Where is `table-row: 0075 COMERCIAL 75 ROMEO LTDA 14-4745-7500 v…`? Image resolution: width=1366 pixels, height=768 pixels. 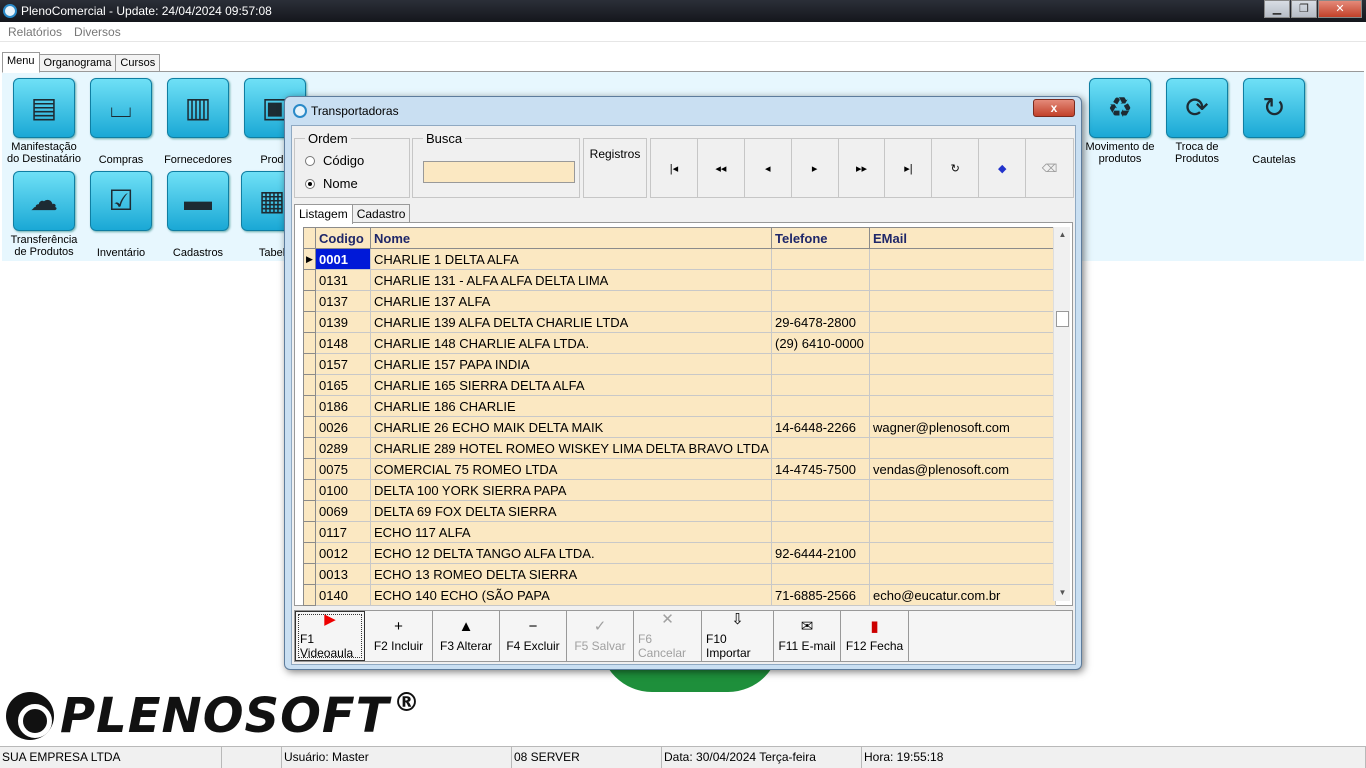 table-row: 0075 COMERCIAL 75 ROMEO LTDA 14-4745-7500 v… is located at coordinates (679, 469).